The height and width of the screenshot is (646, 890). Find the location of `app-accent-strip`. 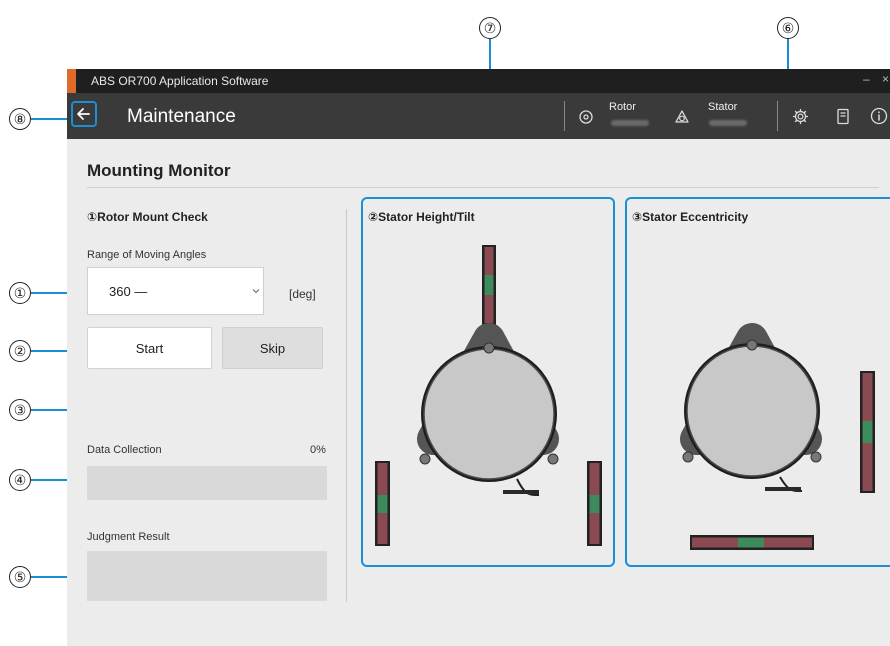

app-accent-strip is located at coordinates (71, 81).